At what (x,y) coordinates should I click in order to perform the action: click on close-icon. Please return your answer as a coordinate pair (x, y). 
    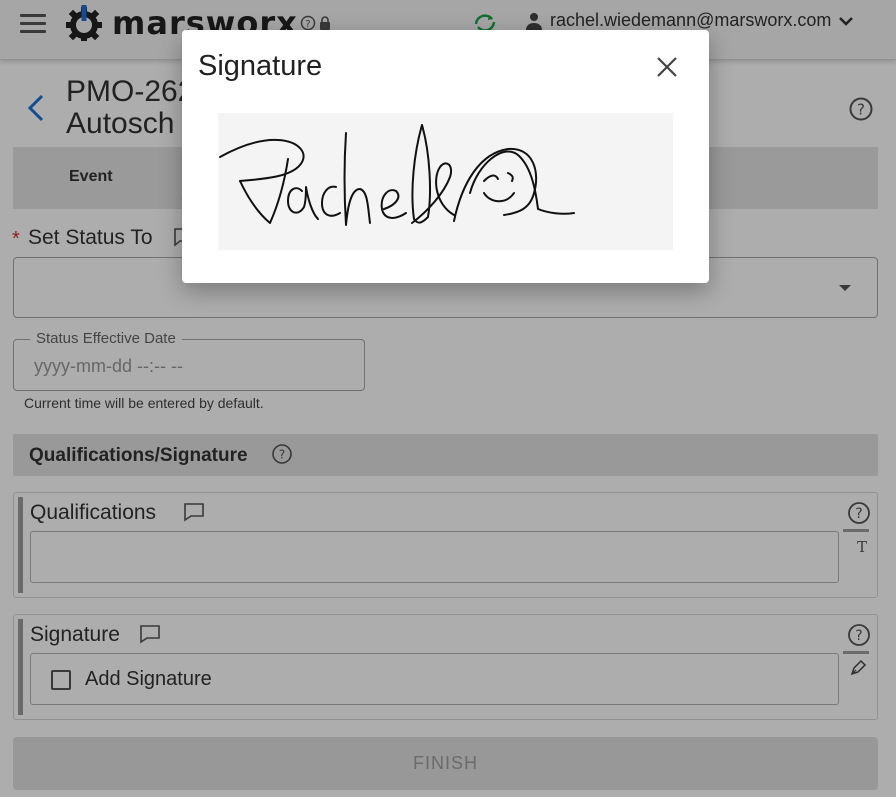
    Looking at the image, I should click on (667, 67).